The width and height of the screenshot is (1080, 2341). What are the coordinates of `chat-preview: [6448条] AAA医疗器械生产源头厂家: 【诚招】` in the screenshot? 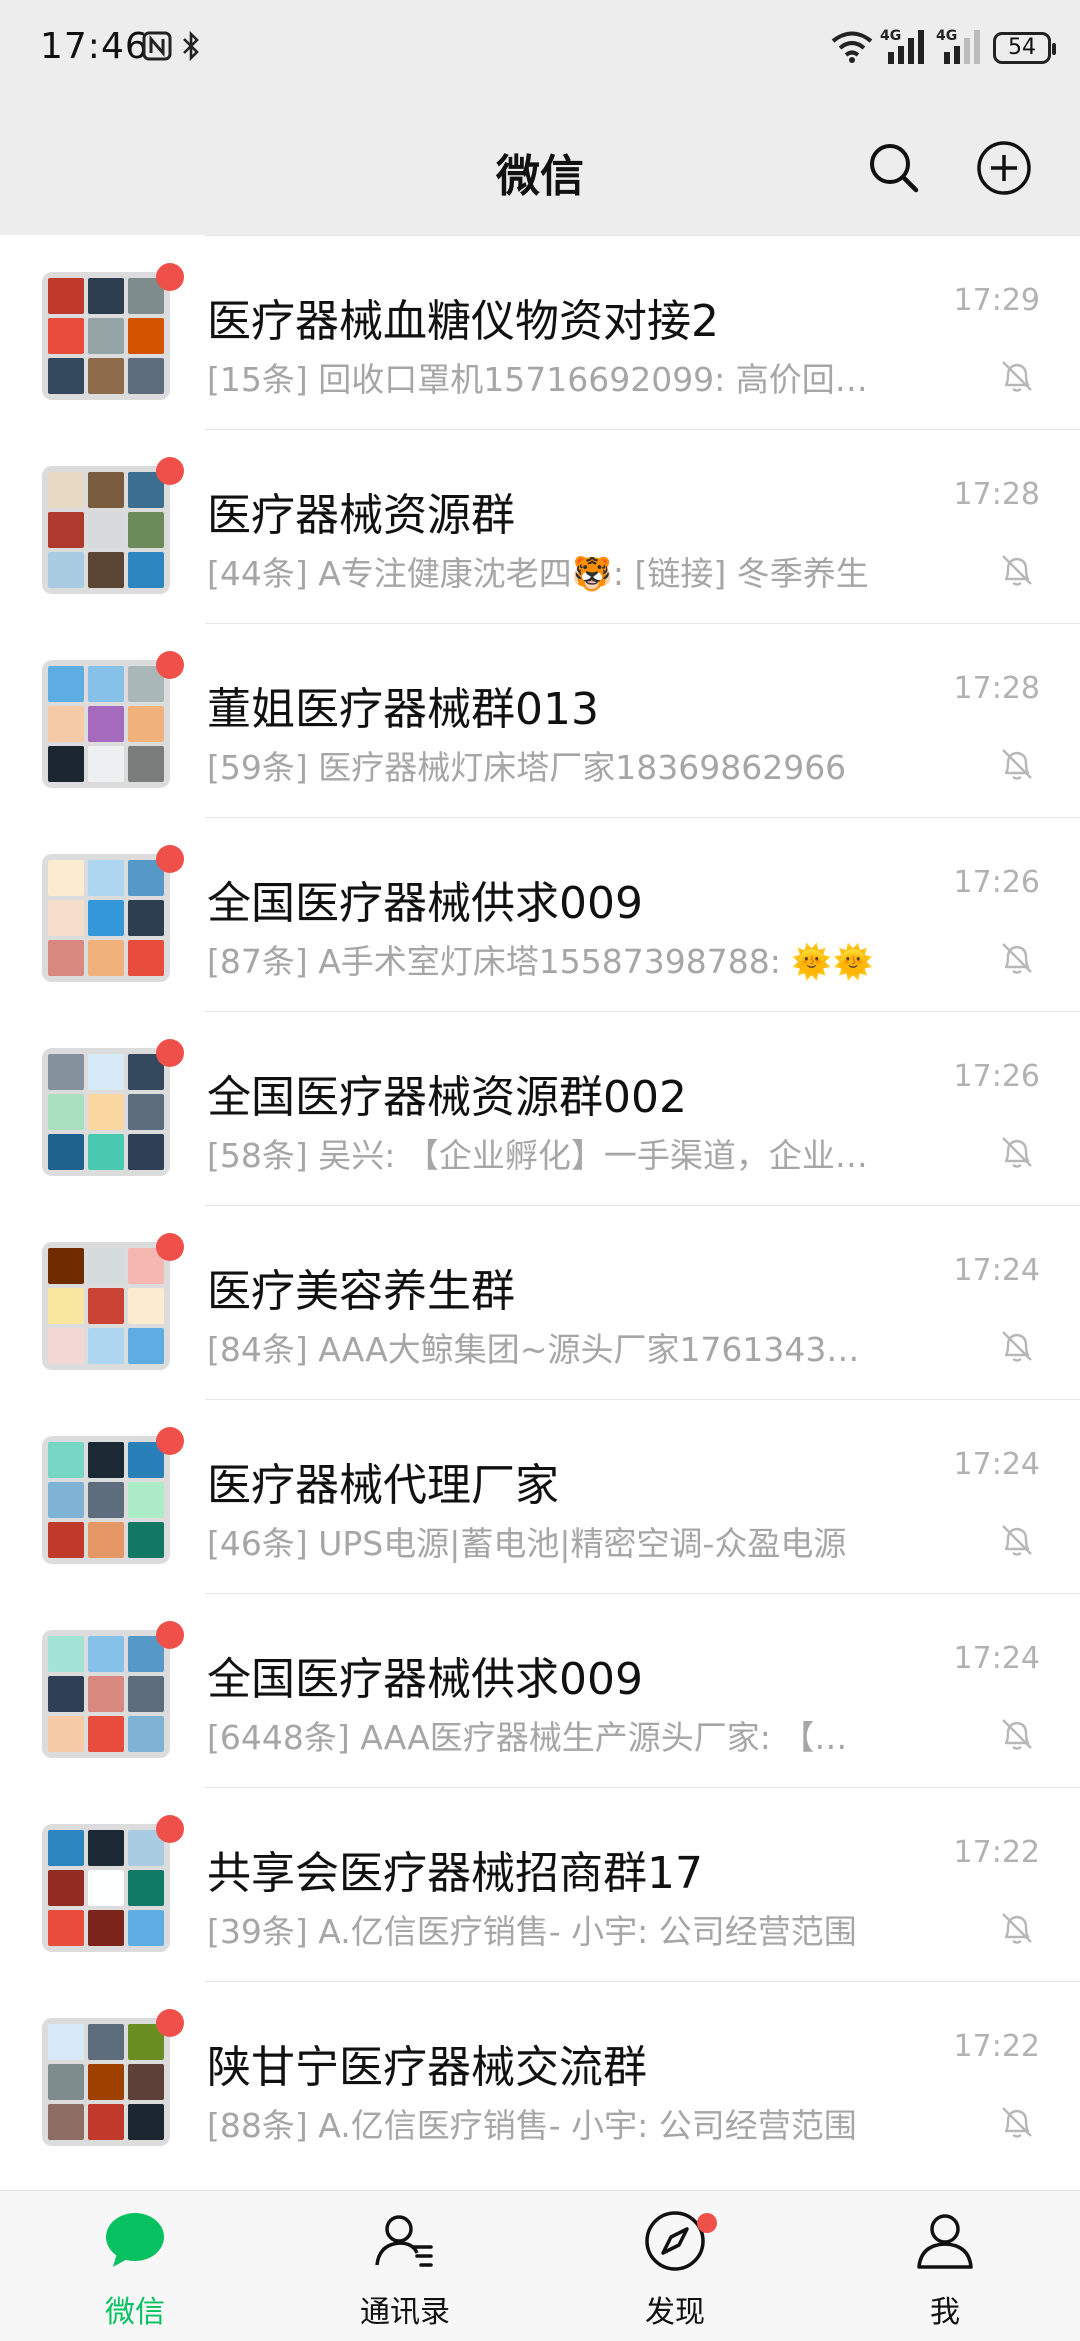 It's located at (542, 1737).